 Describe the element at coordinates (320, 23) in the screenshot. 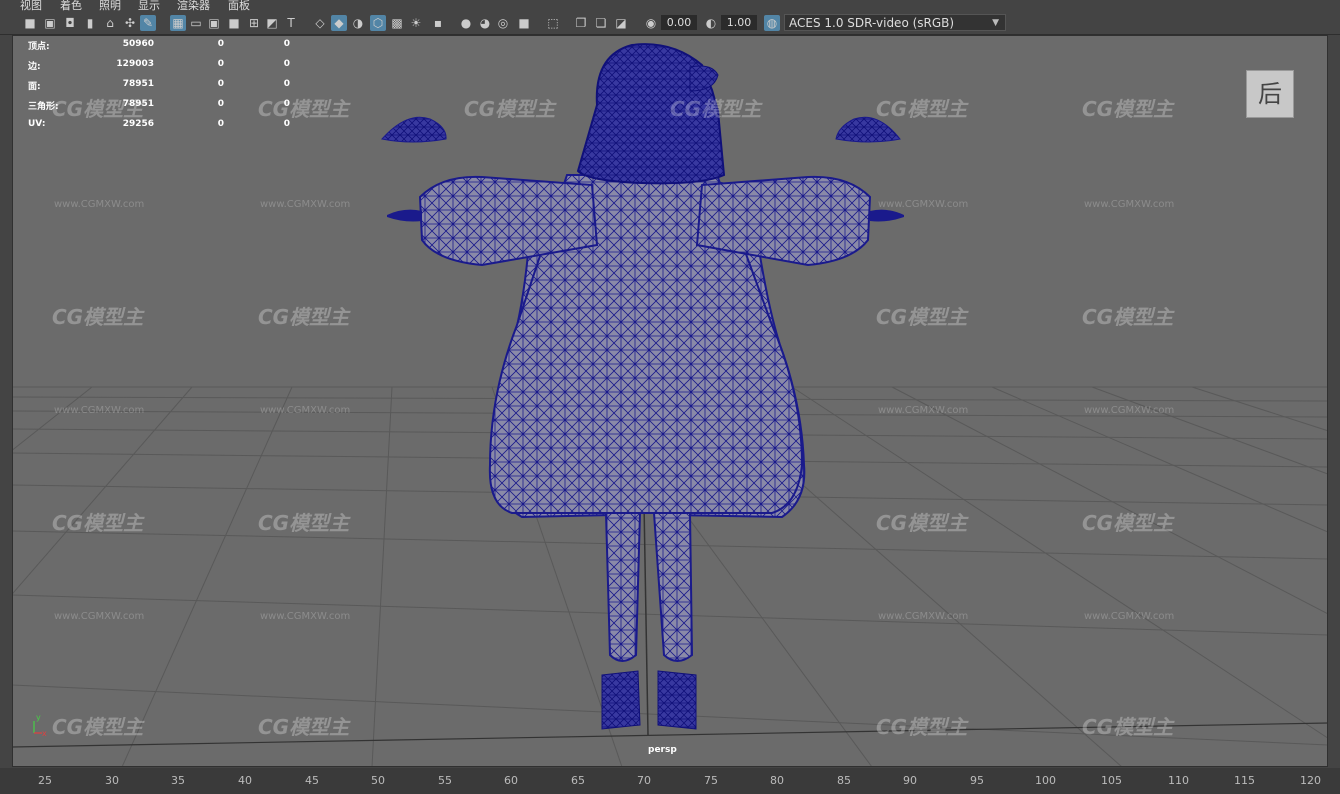

I see `wireframe-icon: ◇` at that location.